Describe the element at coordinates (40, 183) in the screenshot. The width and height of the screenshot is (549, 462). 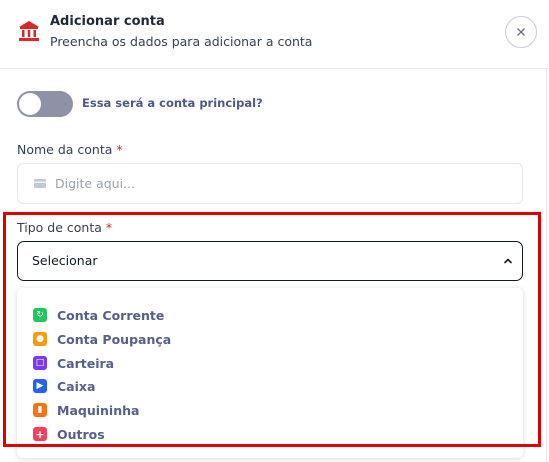
I see `card-icon` at that location.